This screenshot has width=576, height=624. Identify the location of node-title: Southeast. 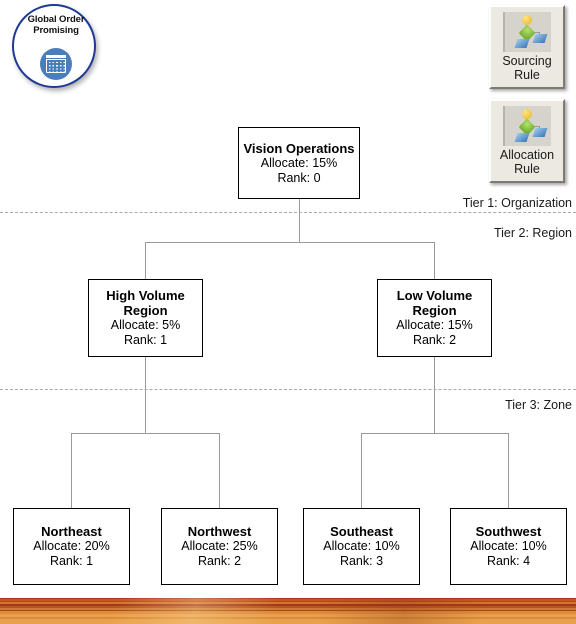
(361, 531).